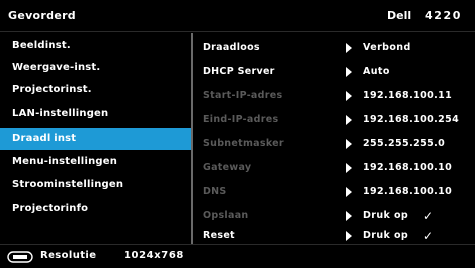 The width and height of the screenshot is (475, 268). I want to click on menu-item-menu-instellingen: Menu-instellingen, so click(95, 162).